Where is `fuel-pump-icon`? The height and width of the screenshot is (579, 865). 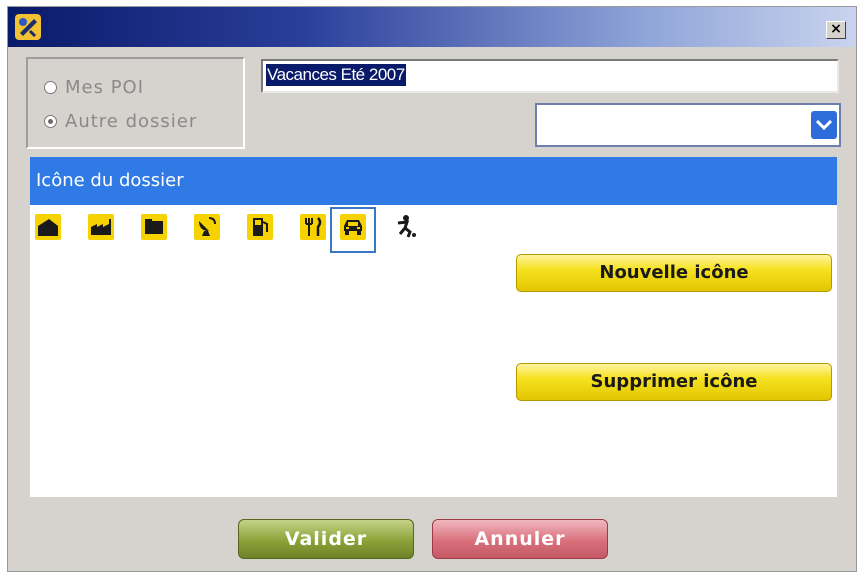 fuel-pump-icon is located at coordinates (260, 227).